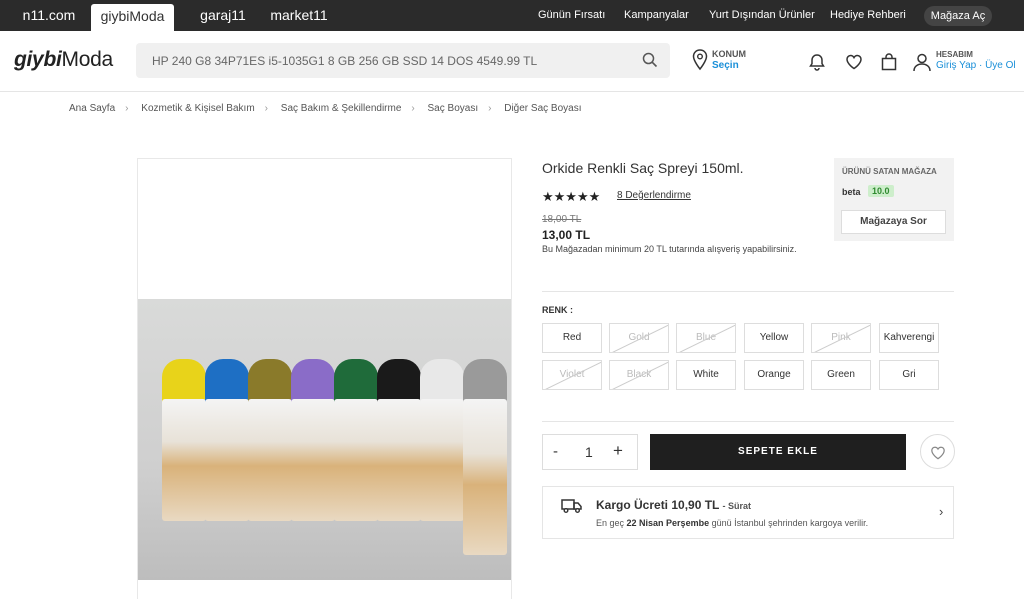 This screenshot has height=599, width=1024. What do you see at coordinates (922, 62) in the screenshot?
I see `user-icon` at bounding box center [922, 62].